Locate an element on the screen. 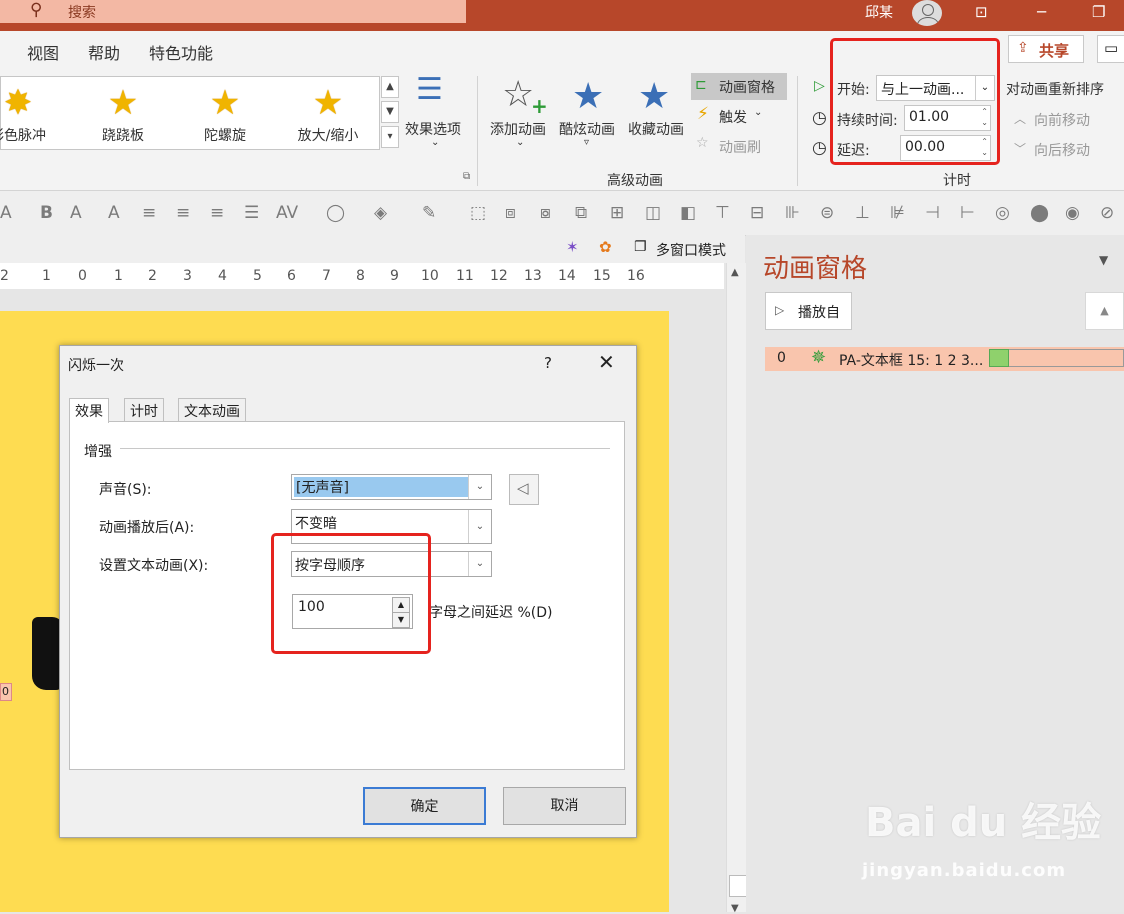  gallery-scroll-up: ▲ is located at coordinates (390, 87).